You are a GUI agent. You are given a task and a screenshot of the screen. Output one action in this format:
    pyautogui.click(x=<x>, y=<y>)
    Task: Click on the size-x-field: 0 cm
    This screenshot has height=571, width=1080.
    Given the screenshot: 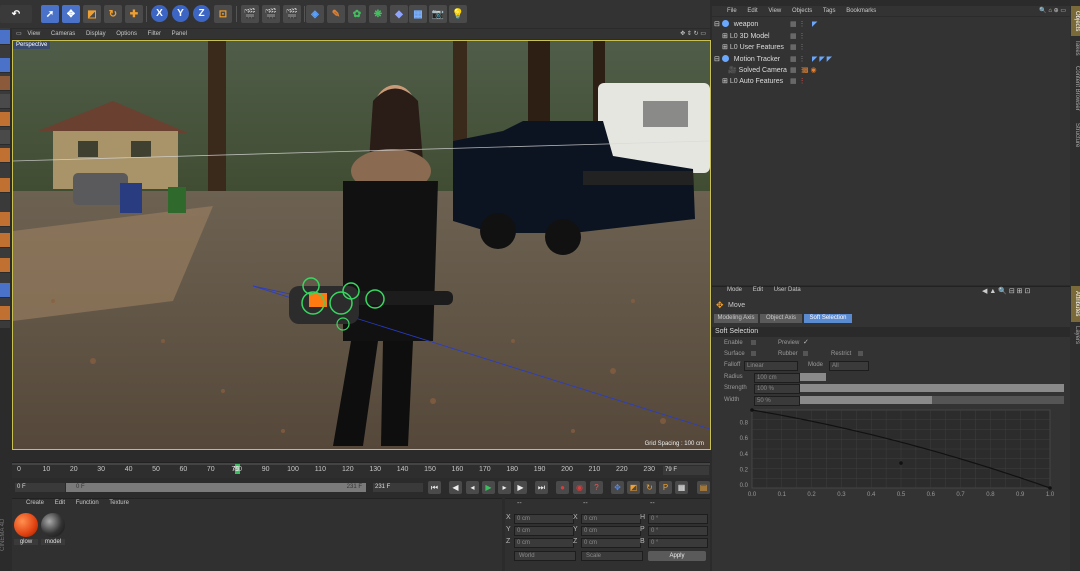 What is the action you would take?
    pyautogui.click(x=611, y=519)
    